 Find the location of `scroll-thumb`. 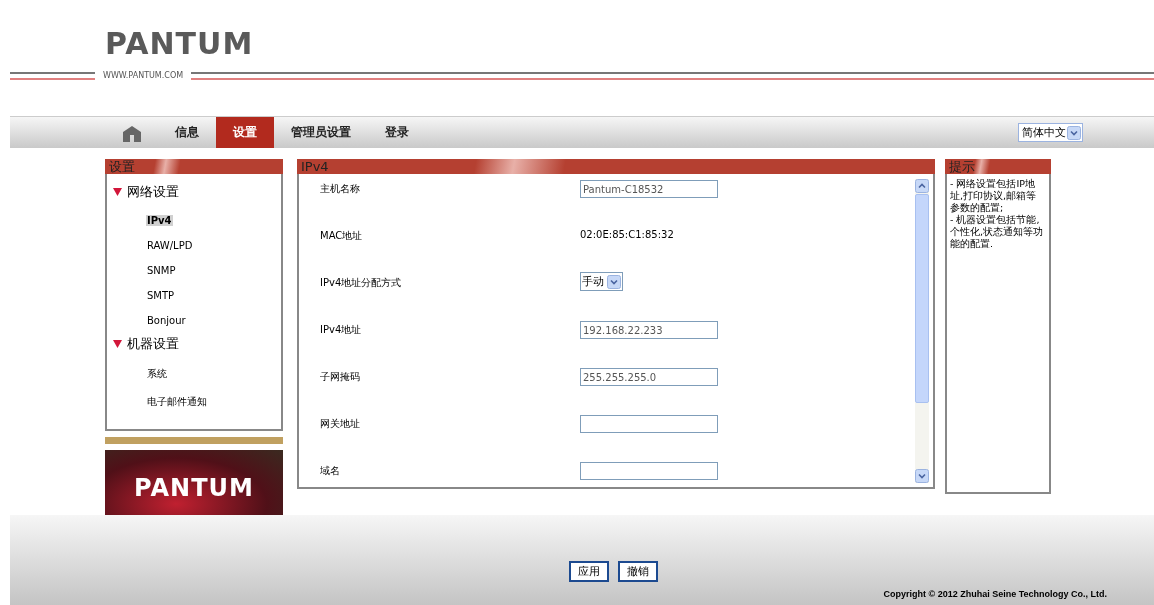

scroll-thumb is located at coordinates (922, 298).